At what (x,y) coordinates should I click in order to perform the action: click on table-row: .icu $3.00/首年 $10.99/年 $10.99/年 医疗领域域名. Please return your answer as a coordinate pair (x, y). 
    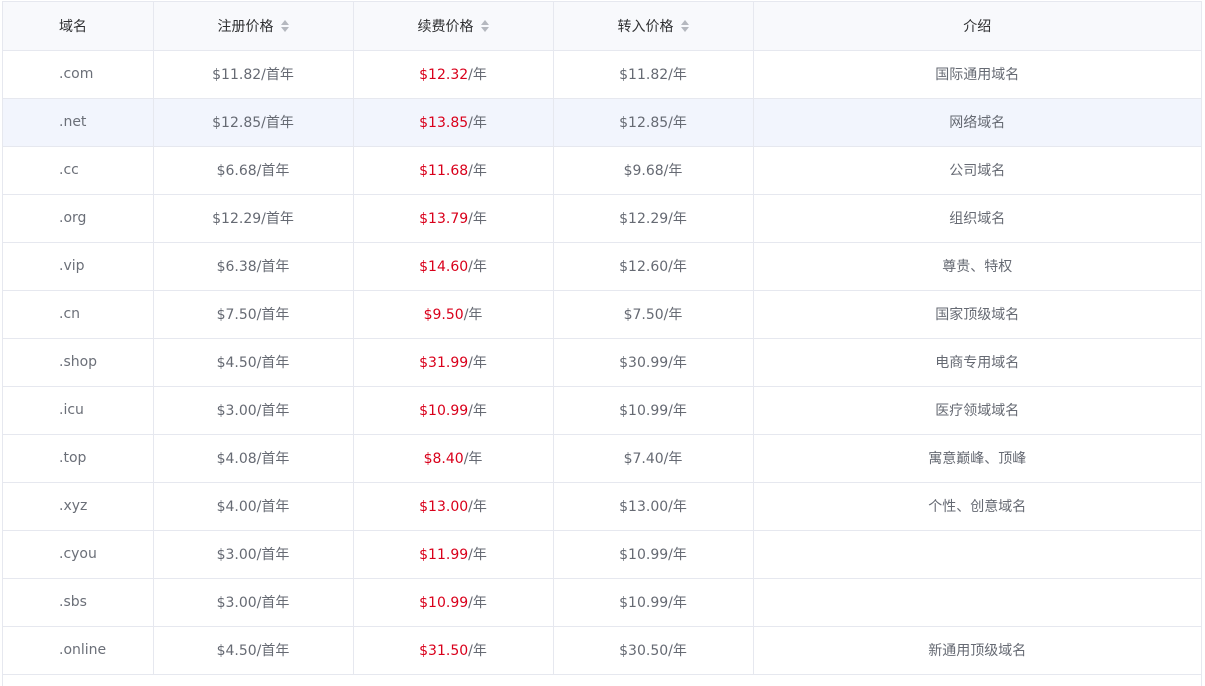
    Looking at the image, I should click on (602, 410).